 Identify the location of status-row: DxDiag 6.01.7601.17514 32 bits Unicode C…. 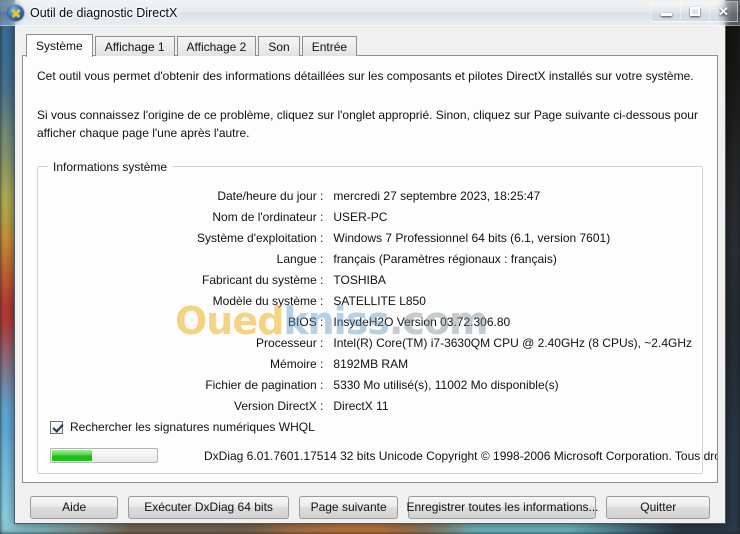
(382, 456).